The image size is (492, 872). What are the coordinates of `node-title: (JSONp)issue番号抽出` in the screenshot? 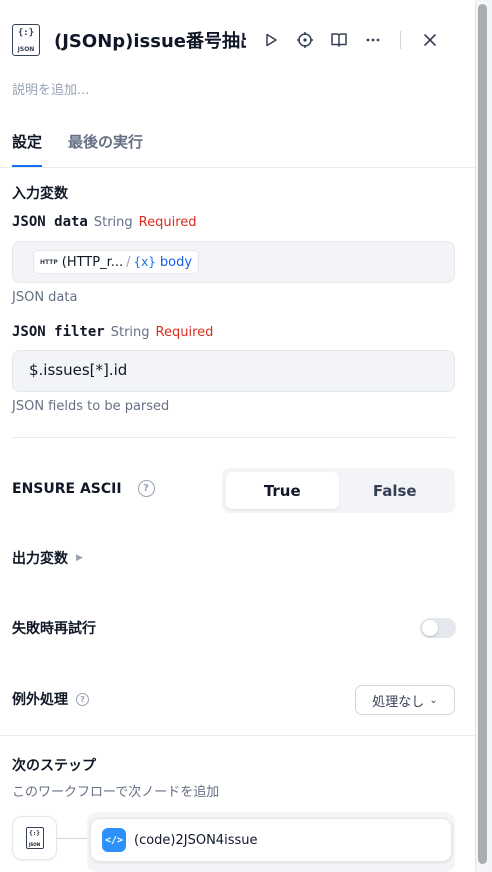 It's located at (150, 40).